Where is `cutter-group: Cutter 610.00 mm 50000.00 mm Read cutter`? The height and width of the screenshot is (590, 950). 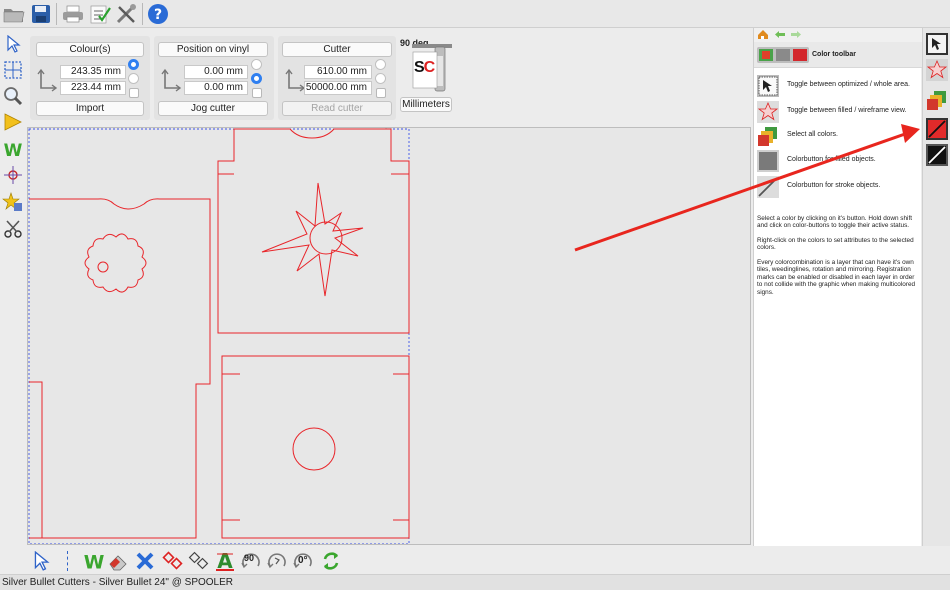 cutter-group: Cutter 610.00 mm 50000.00 mm Read cutter is located at coordinates (337, 78).